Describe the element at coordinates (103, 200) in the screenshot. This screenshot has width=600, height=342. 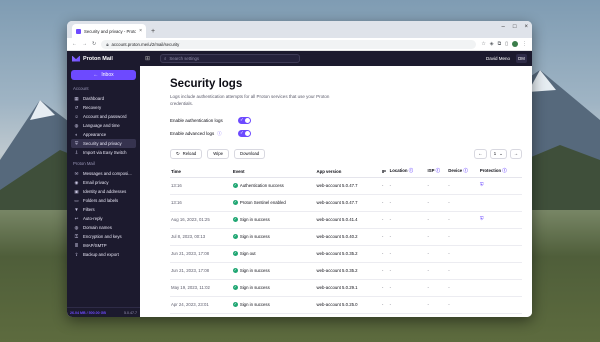
I see `sidebar-item-folders-and-labels: ▭ Folders and labels` at that location.